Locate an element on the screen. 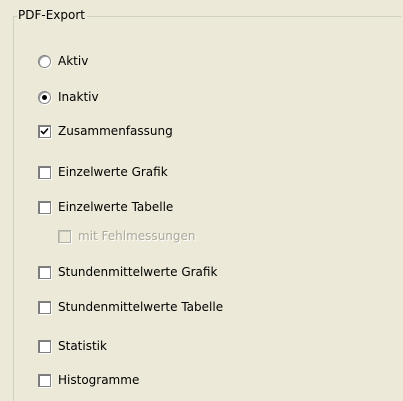 This screenshot has width=403, height=401. checkbox-zusammenfassung: Zusammenfassung is located at coordinates (105, 131).